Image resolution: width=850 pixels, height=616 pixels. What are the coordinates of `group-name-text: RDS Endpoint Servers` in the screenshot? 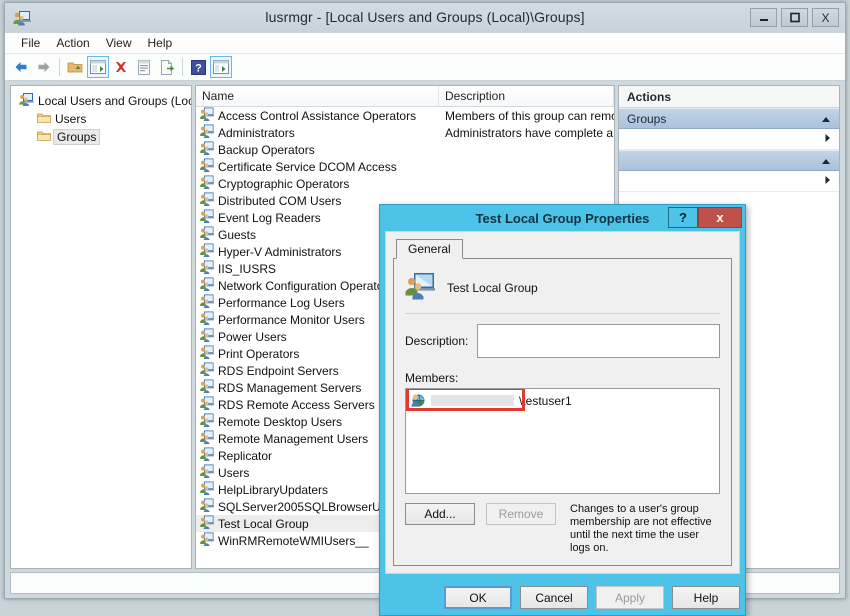 It's located at (278, 370).